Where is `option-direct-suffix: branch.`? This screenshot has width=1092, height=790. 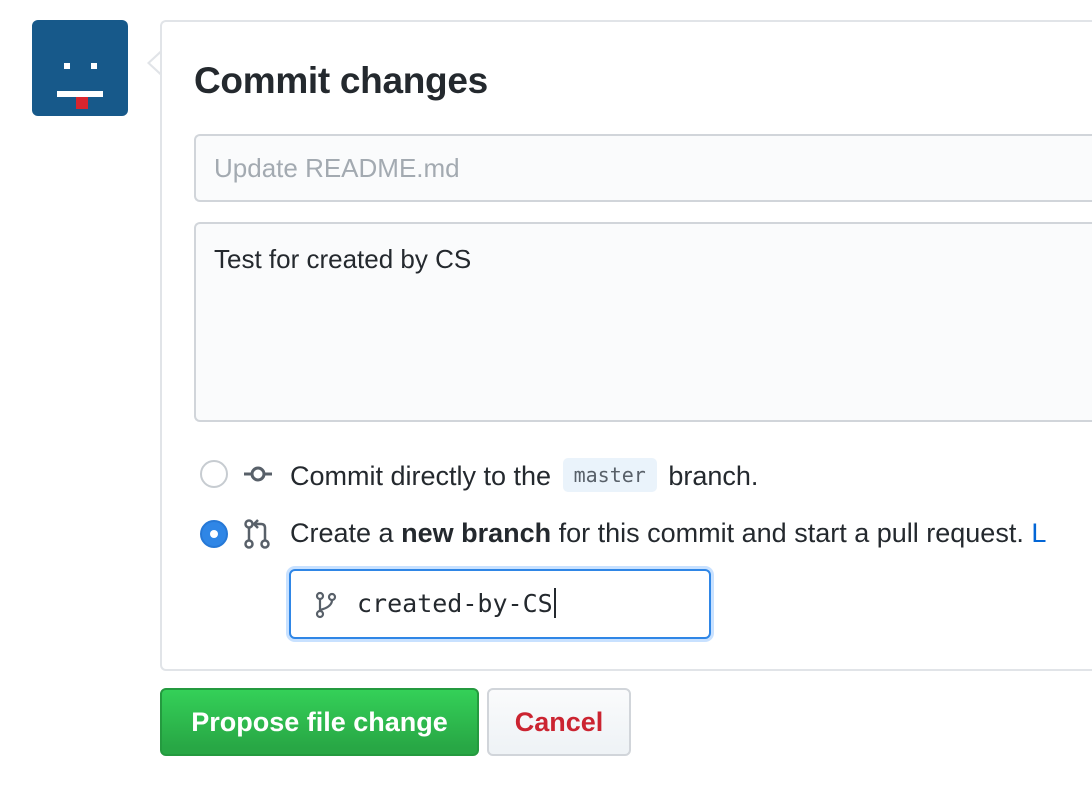 option-direct-suffix: branch. is located at coordinates (713, 476).